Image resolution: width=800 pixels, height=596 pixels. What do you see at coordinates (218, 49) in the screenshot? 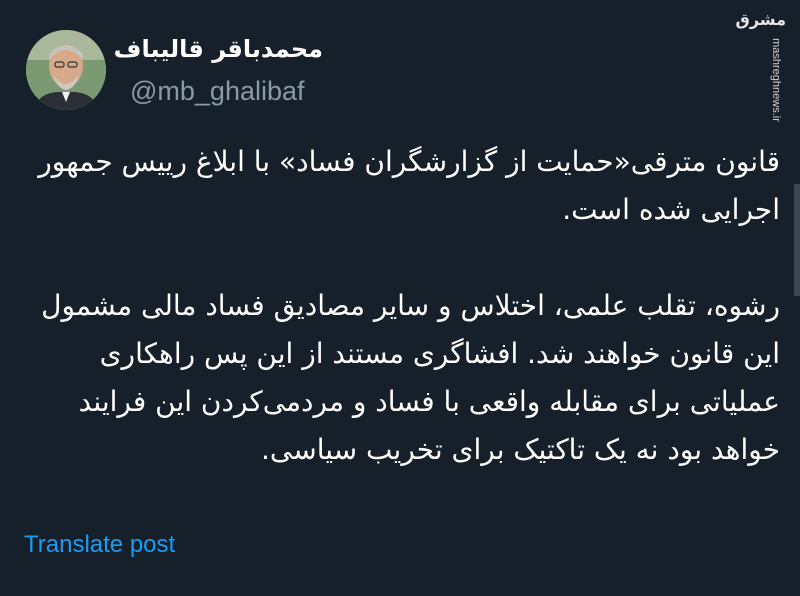
I see `author-display-name: محمدباقر قالیباف` at bounding box center [218, 49].